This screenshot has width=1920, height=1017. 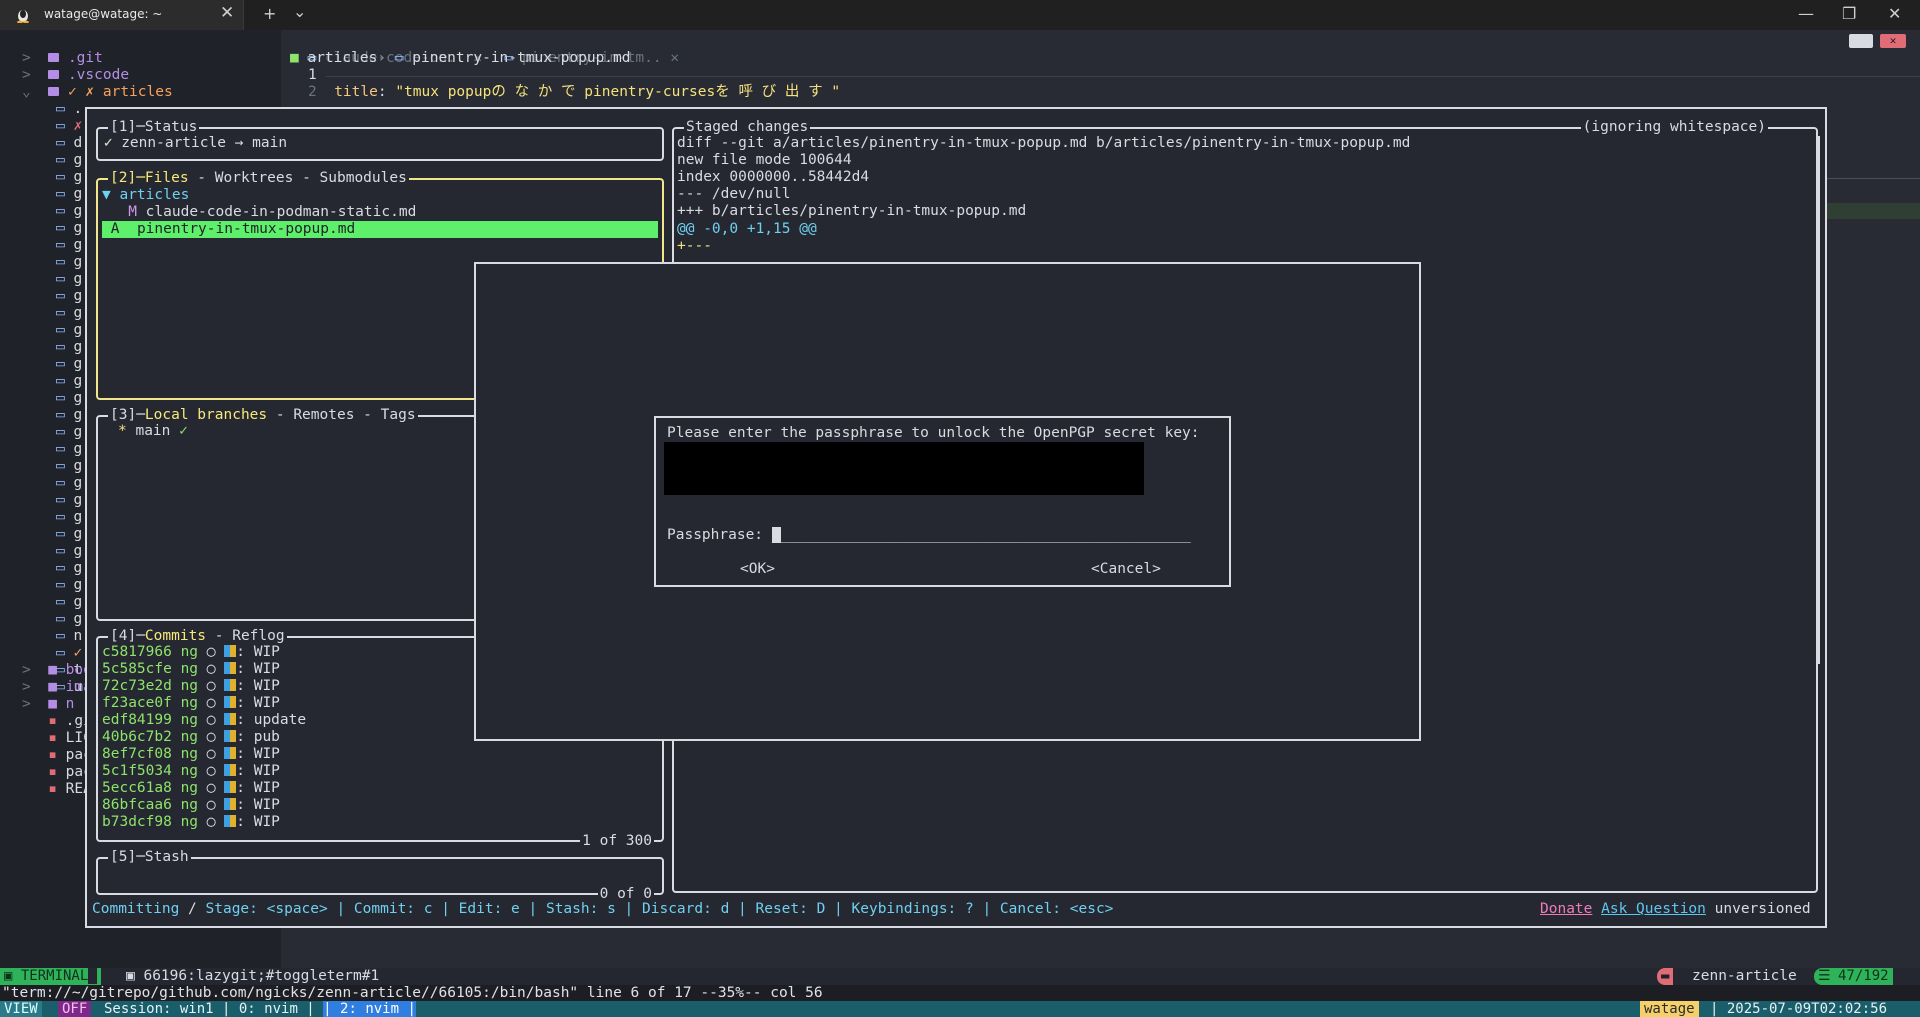 I want to click on new-tab-button: +, so click(x=269, y=13).